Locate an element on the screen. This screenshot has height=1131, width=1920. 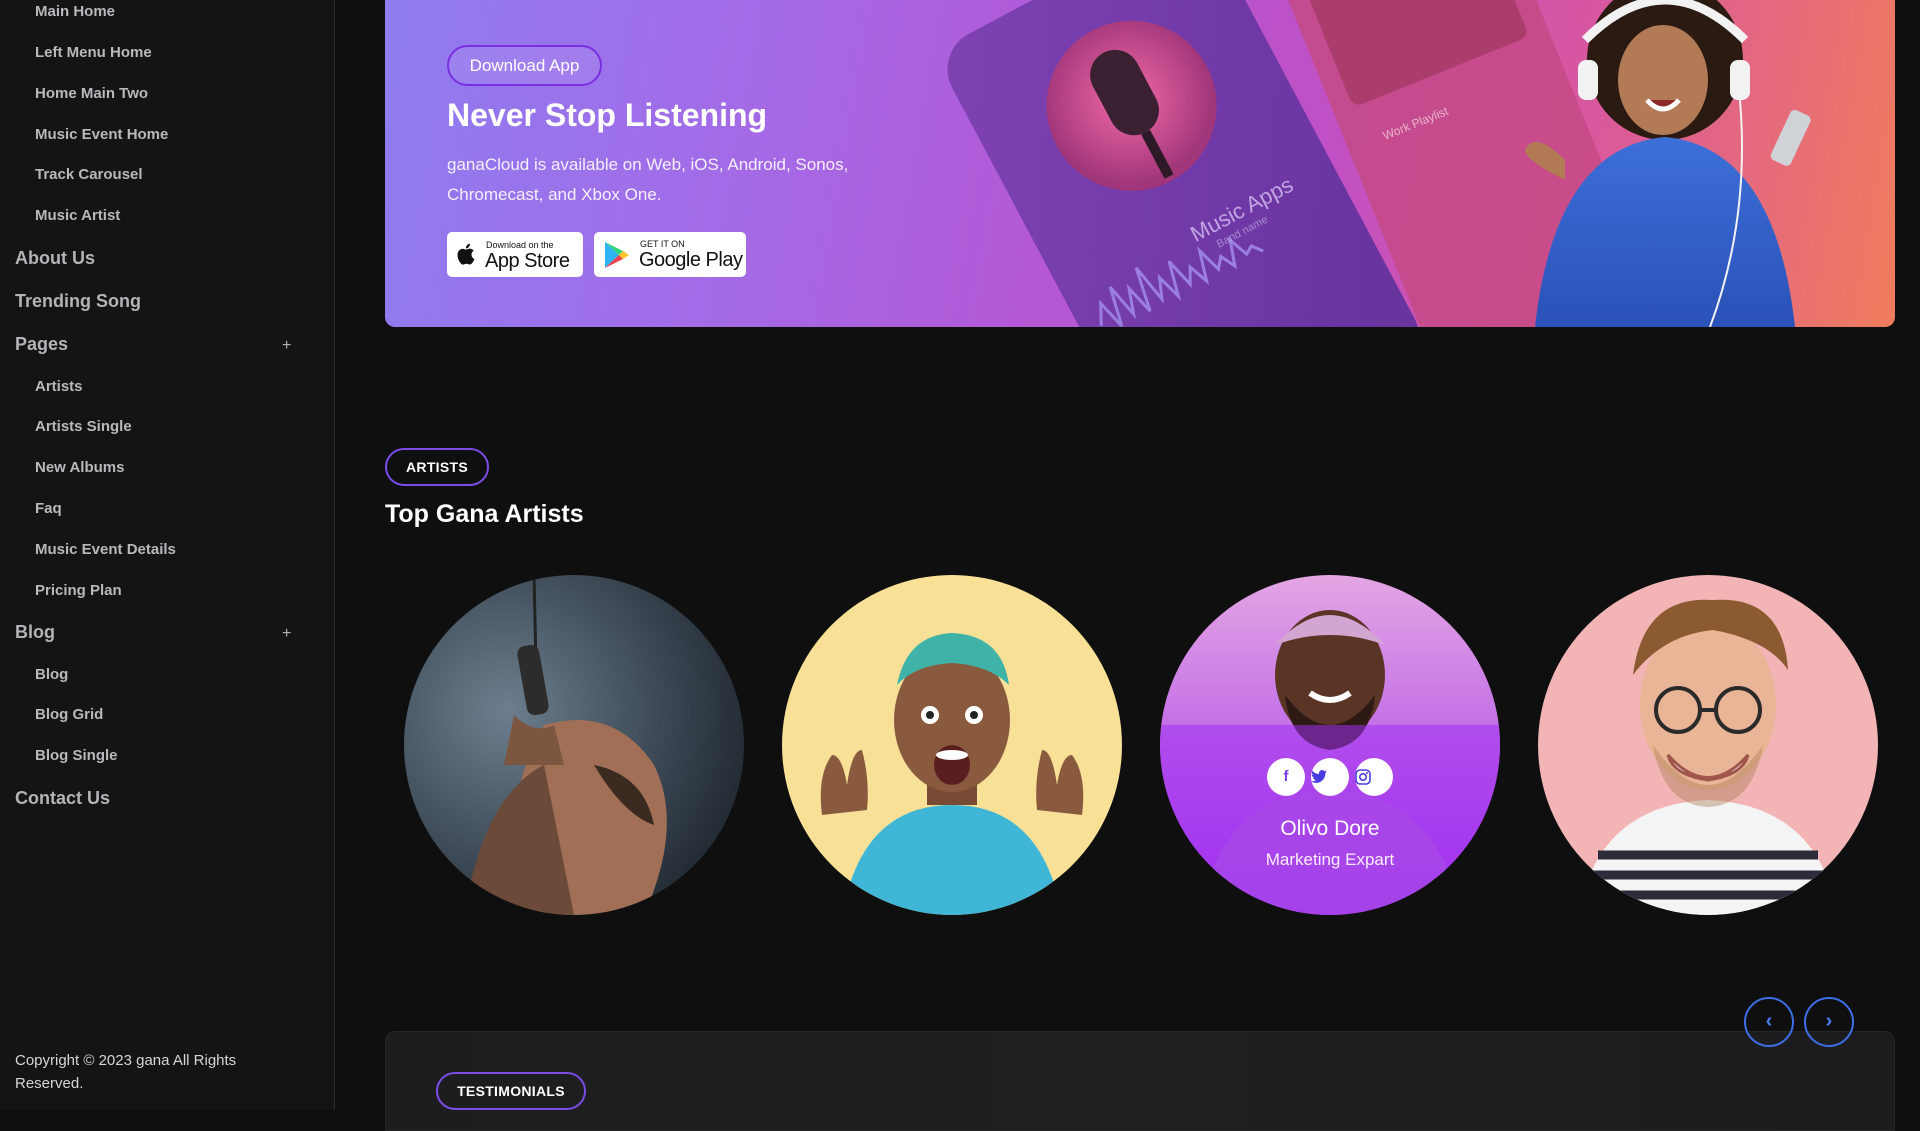
google-play-icon is located at coordinates (617, 255).